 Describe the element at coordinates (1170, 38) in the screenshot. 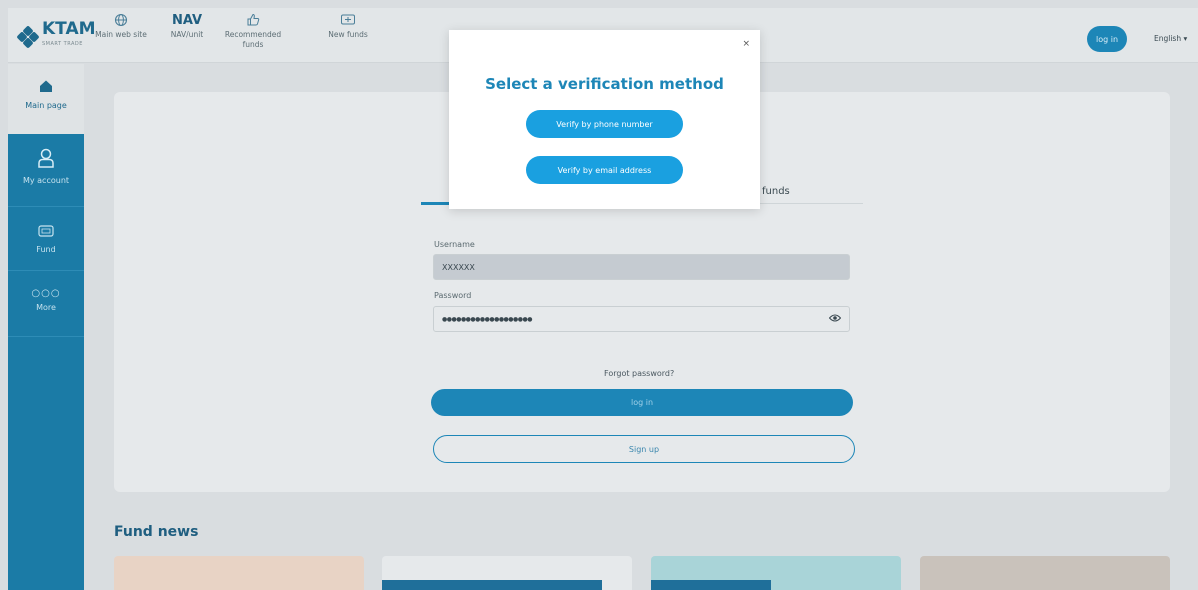

I see `language-selector: English ▾` at that location.